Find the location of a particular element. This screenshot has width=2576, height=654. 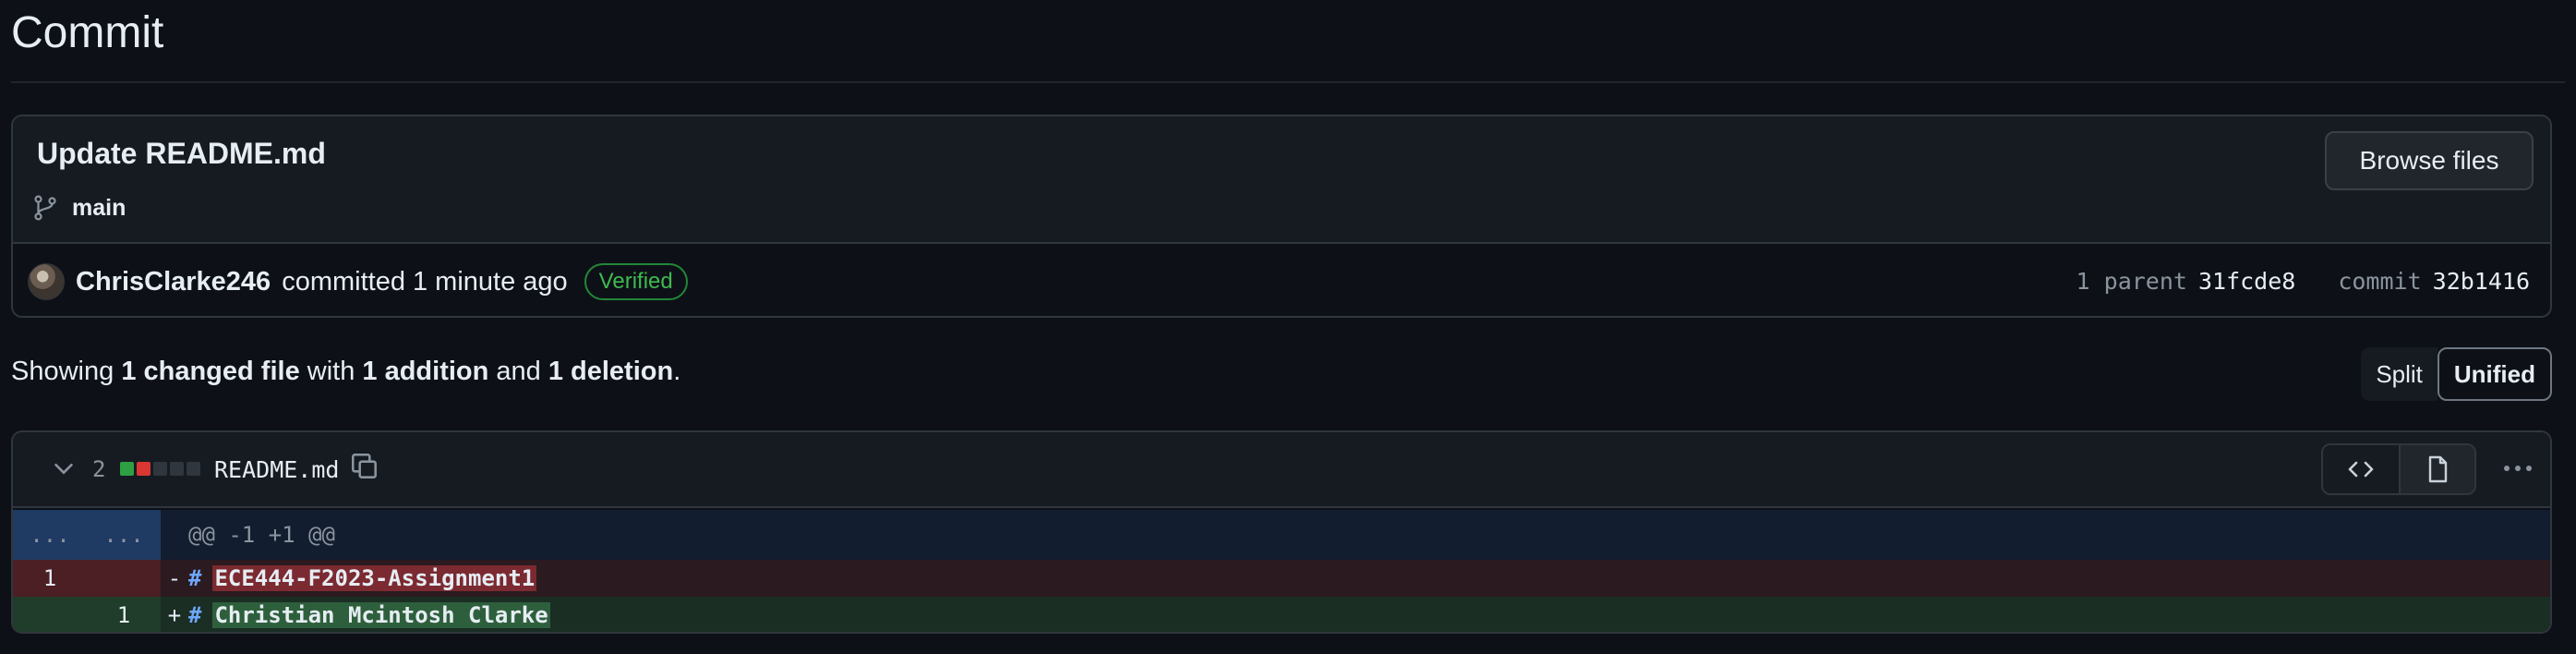

old-line-number is located at coordinates (50, 614).